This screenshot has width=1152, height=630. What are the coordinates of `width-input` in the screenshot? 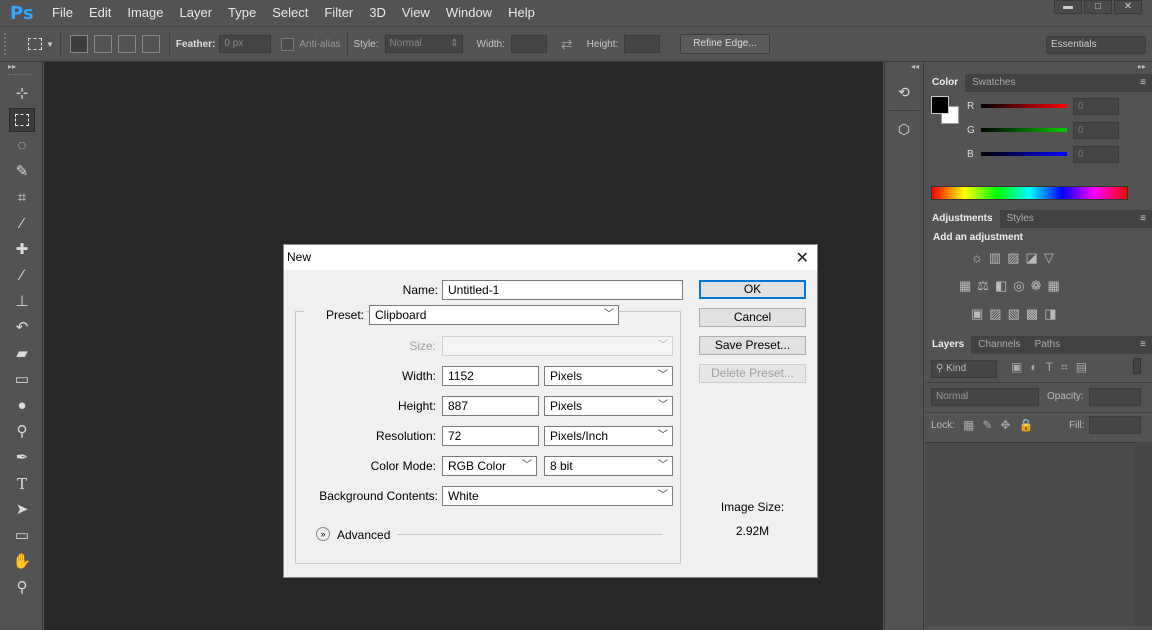 It's located at (528, 44).